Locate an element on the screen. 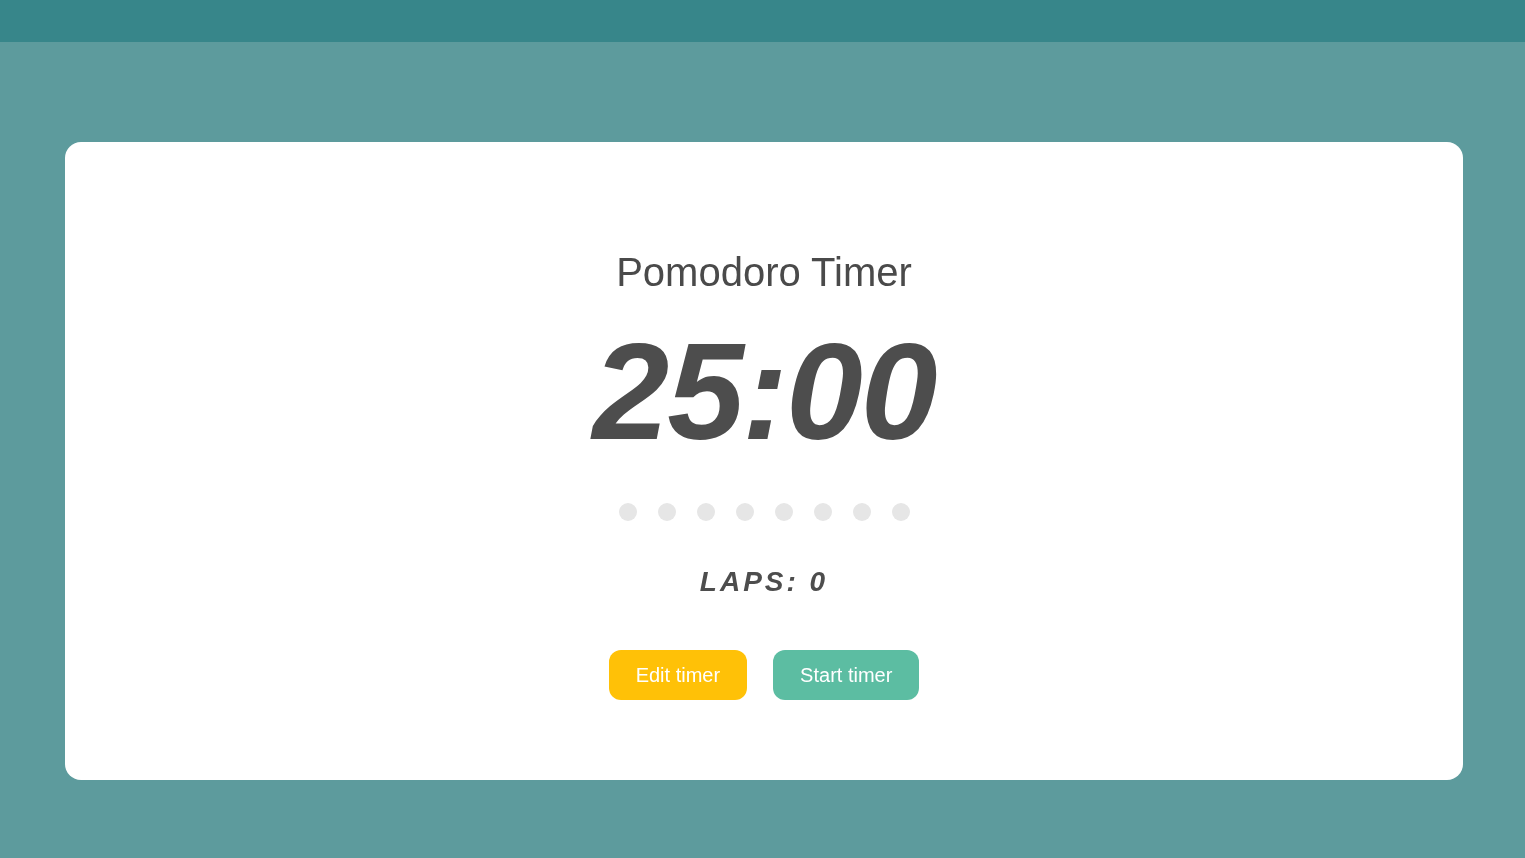 This screenshot has height=858, width=1525. laps-counter: LAPS: 0 is located at coordinates (764, 582).